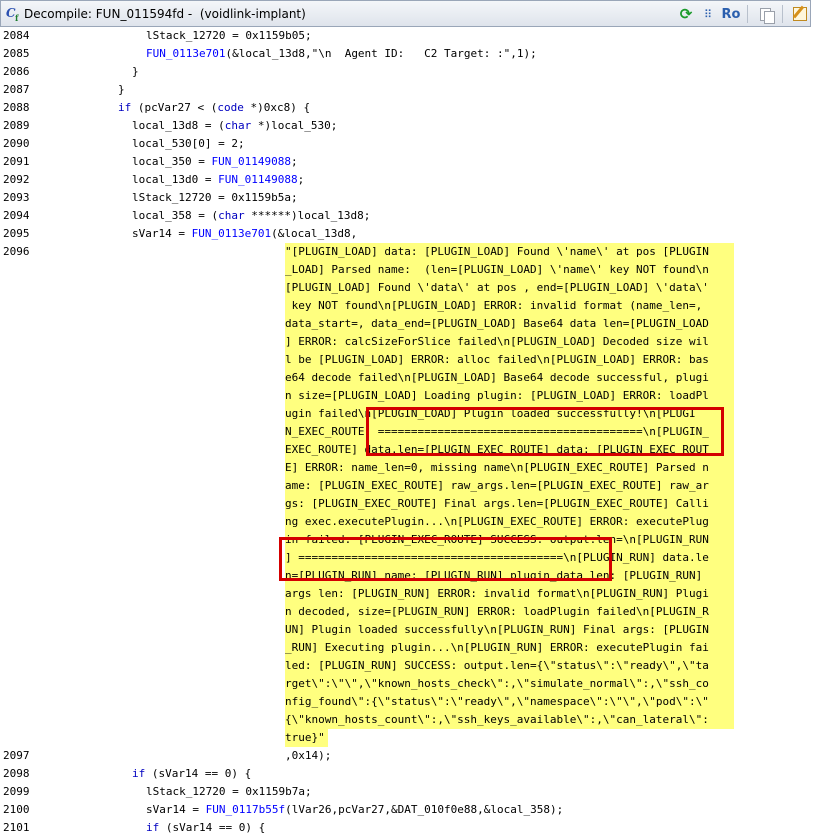 The width and height of the screenshot is (813, 840). What do you see at coordinates (16, 35) in the screenshot?
I see `line-number: 2084` at bounding box center [16, 35].